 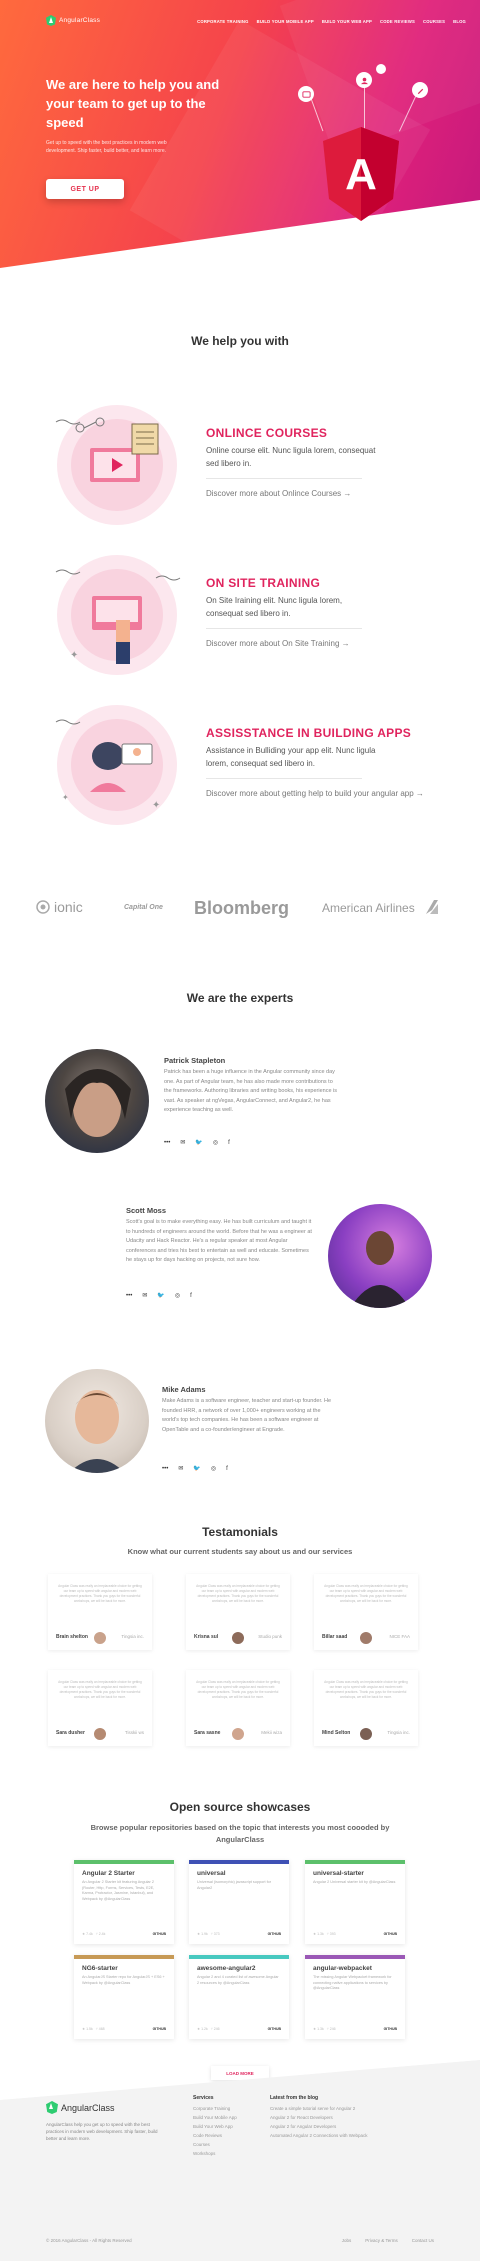 What do you see at coordinates (320, 1934) in the screenshot?
I see `repo-stars: 1.3k` at bounding box center [320, 1934].